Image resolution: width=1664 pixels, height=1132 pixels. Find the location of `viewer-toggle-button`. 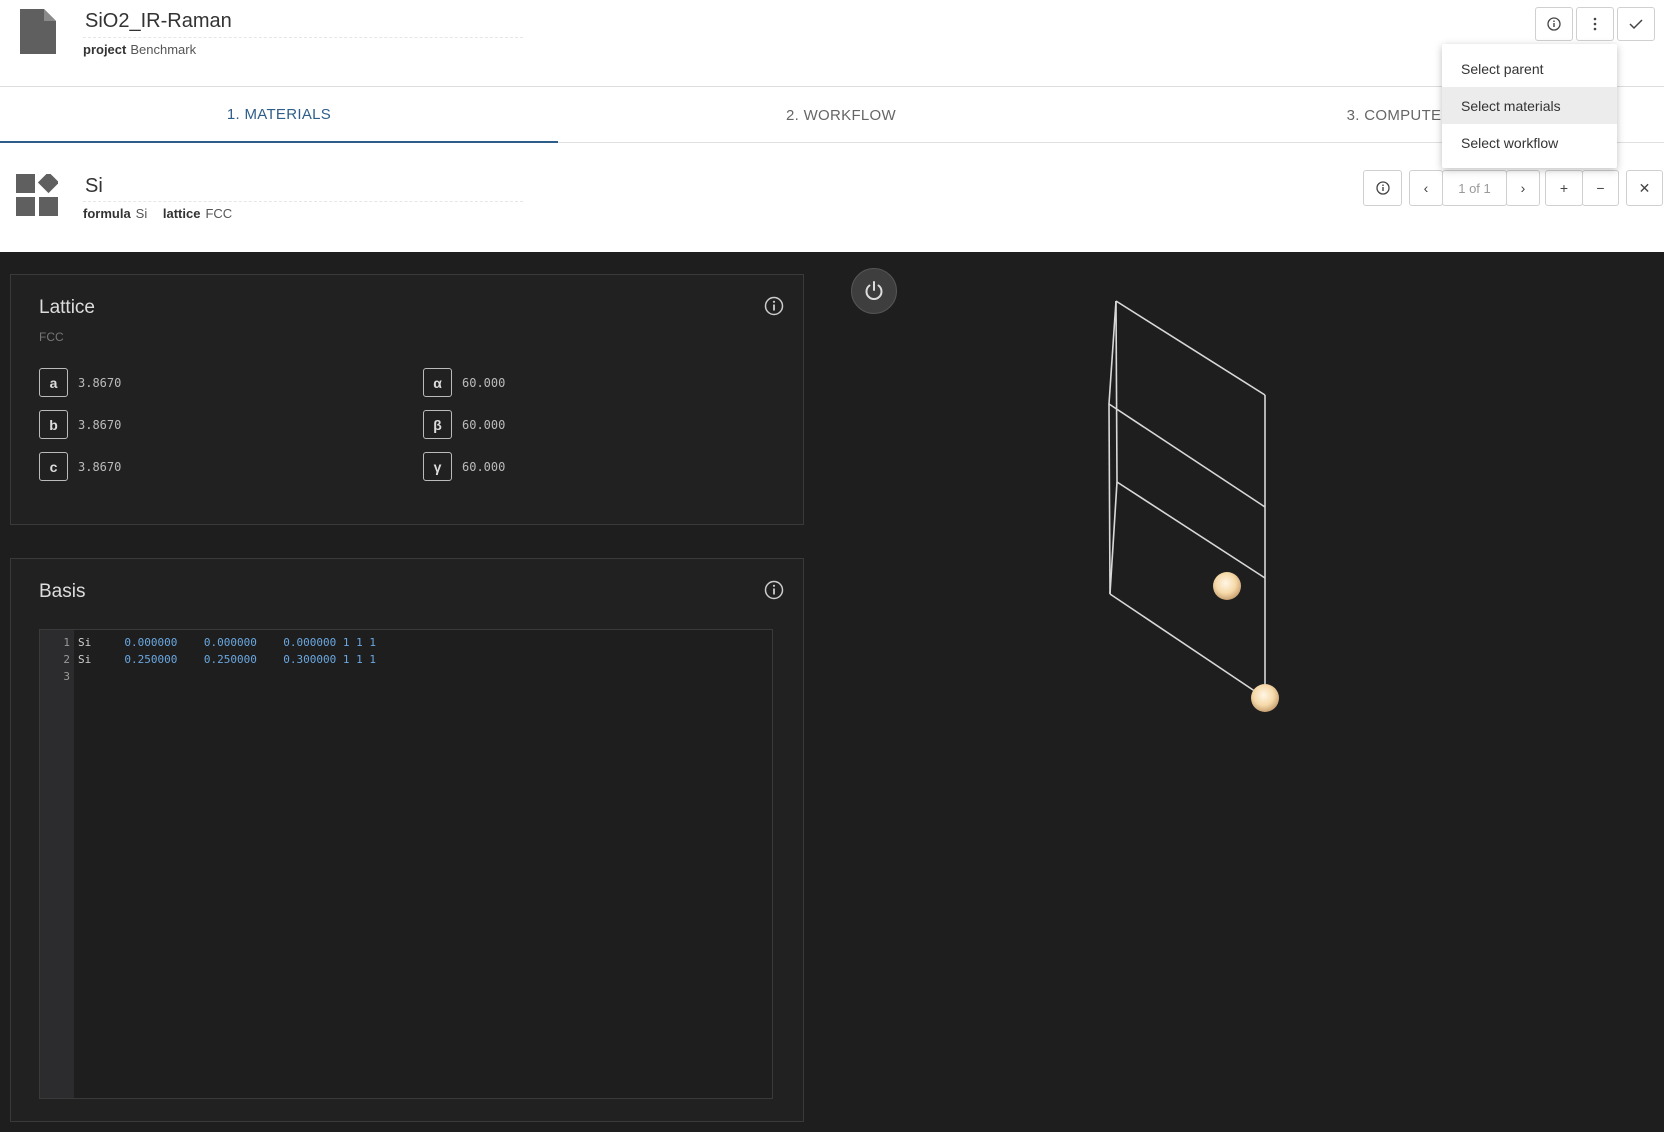

viewer-toggle-button is located at coordinates (874, 291).